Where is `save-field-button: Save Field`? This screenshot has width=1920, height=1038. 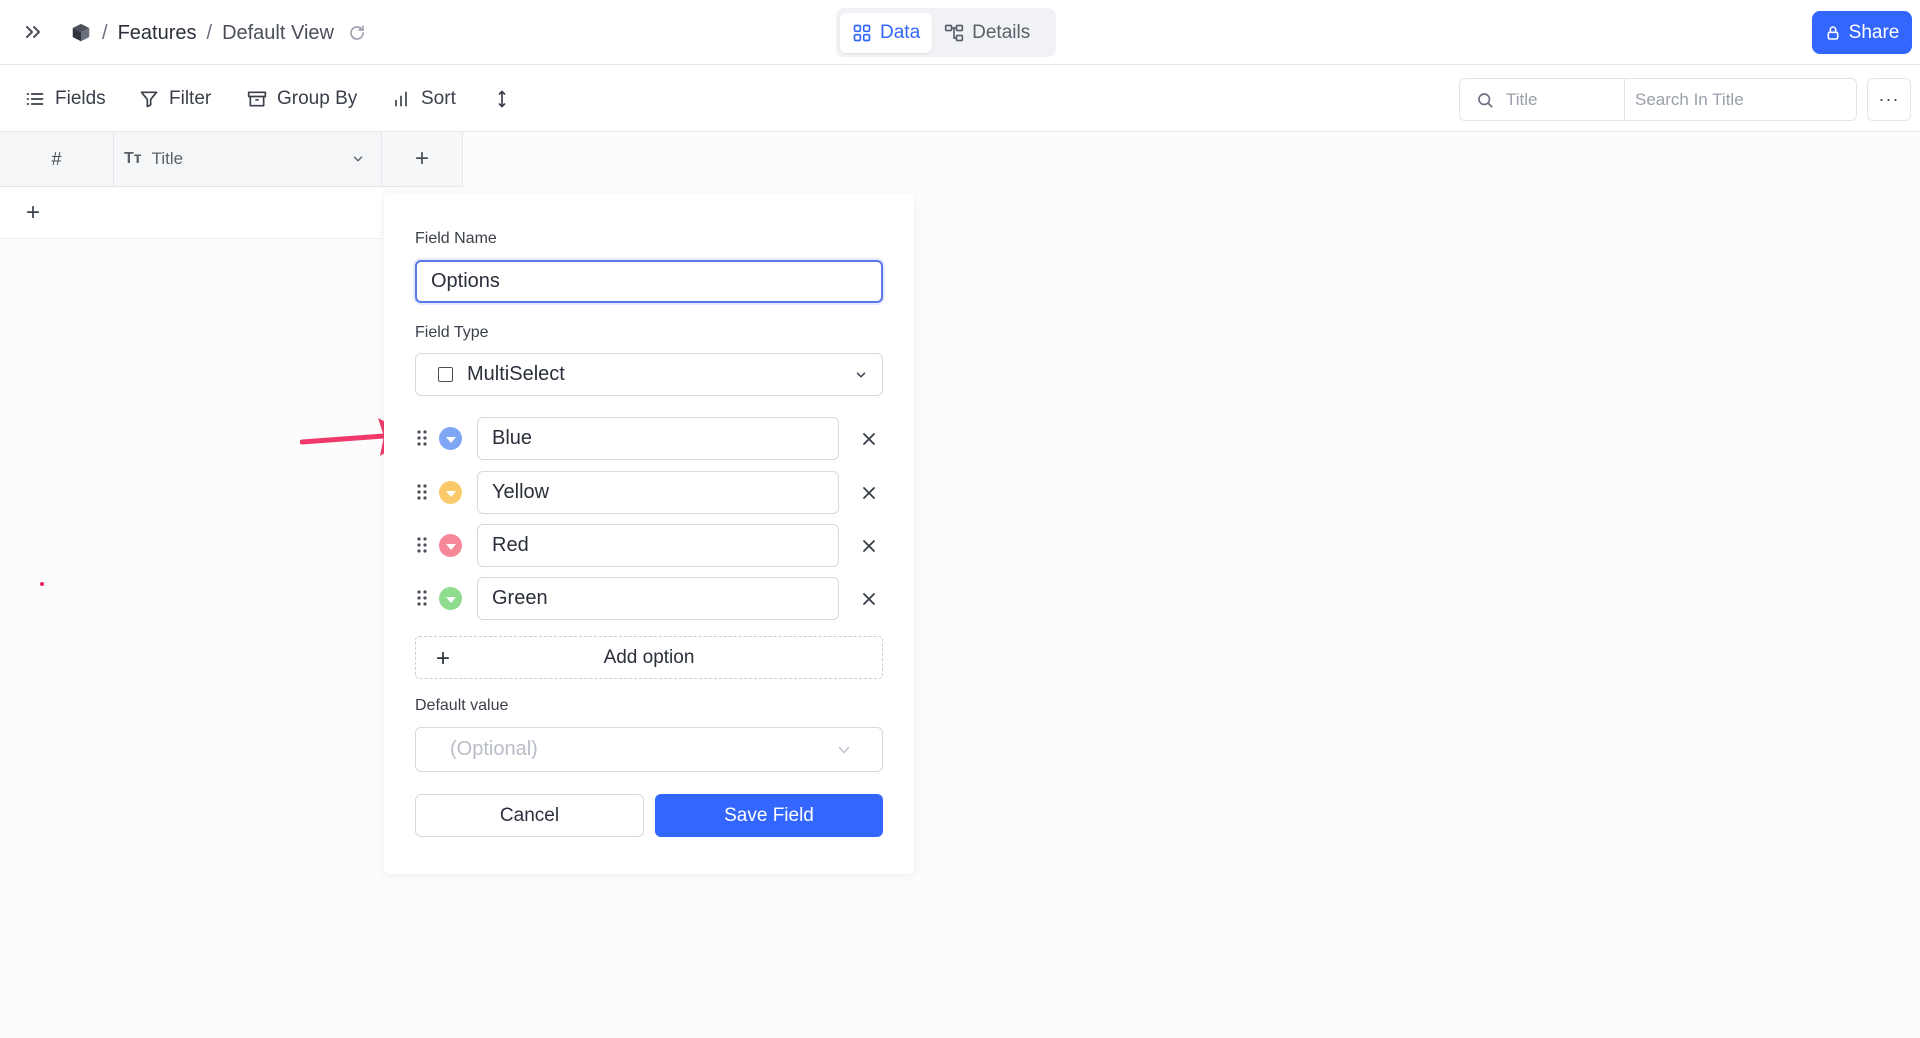 save-field-button: Save Field is located at coordinates (769, 815).